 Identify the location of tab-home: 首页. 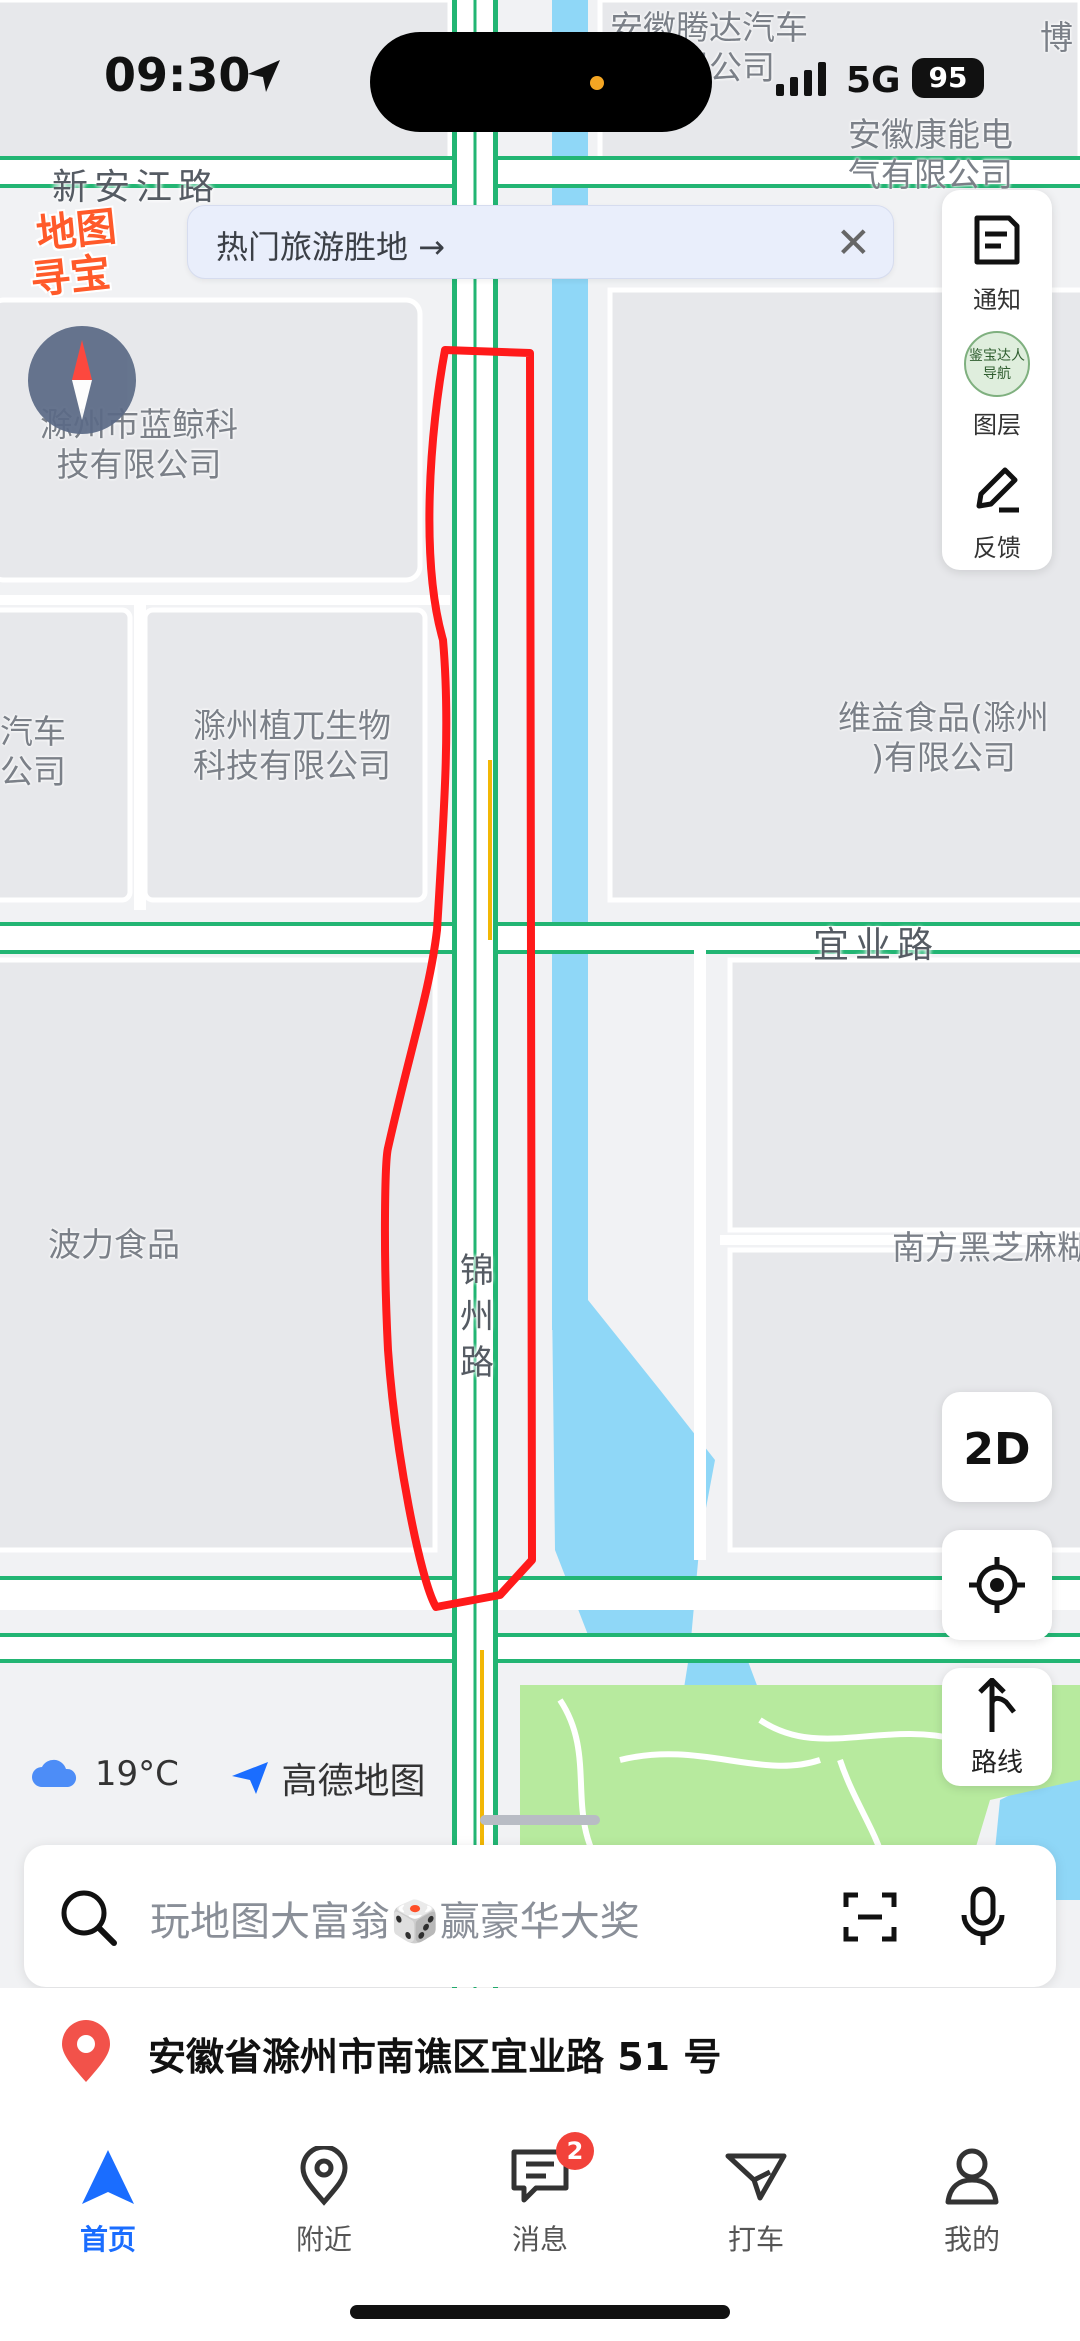
(108, 2202).